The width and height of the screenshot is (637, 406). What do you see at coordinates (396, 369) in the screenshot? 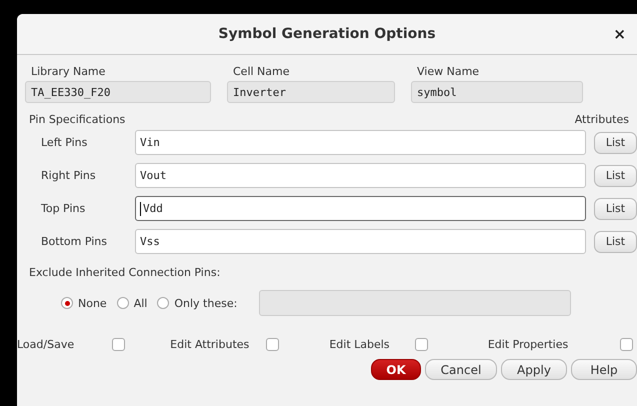
I see `dialog-button: OK` at bounding box center [396, 369].